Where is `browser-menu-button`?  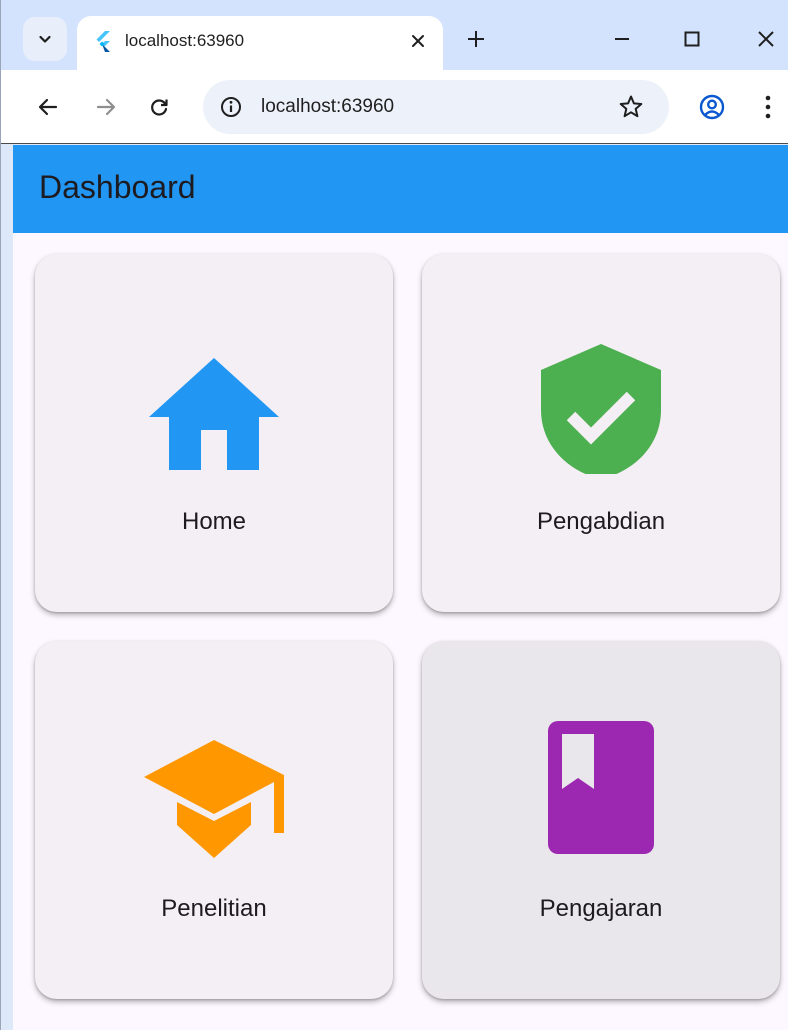
browser-menu-button is located at coordinates (768, 107).